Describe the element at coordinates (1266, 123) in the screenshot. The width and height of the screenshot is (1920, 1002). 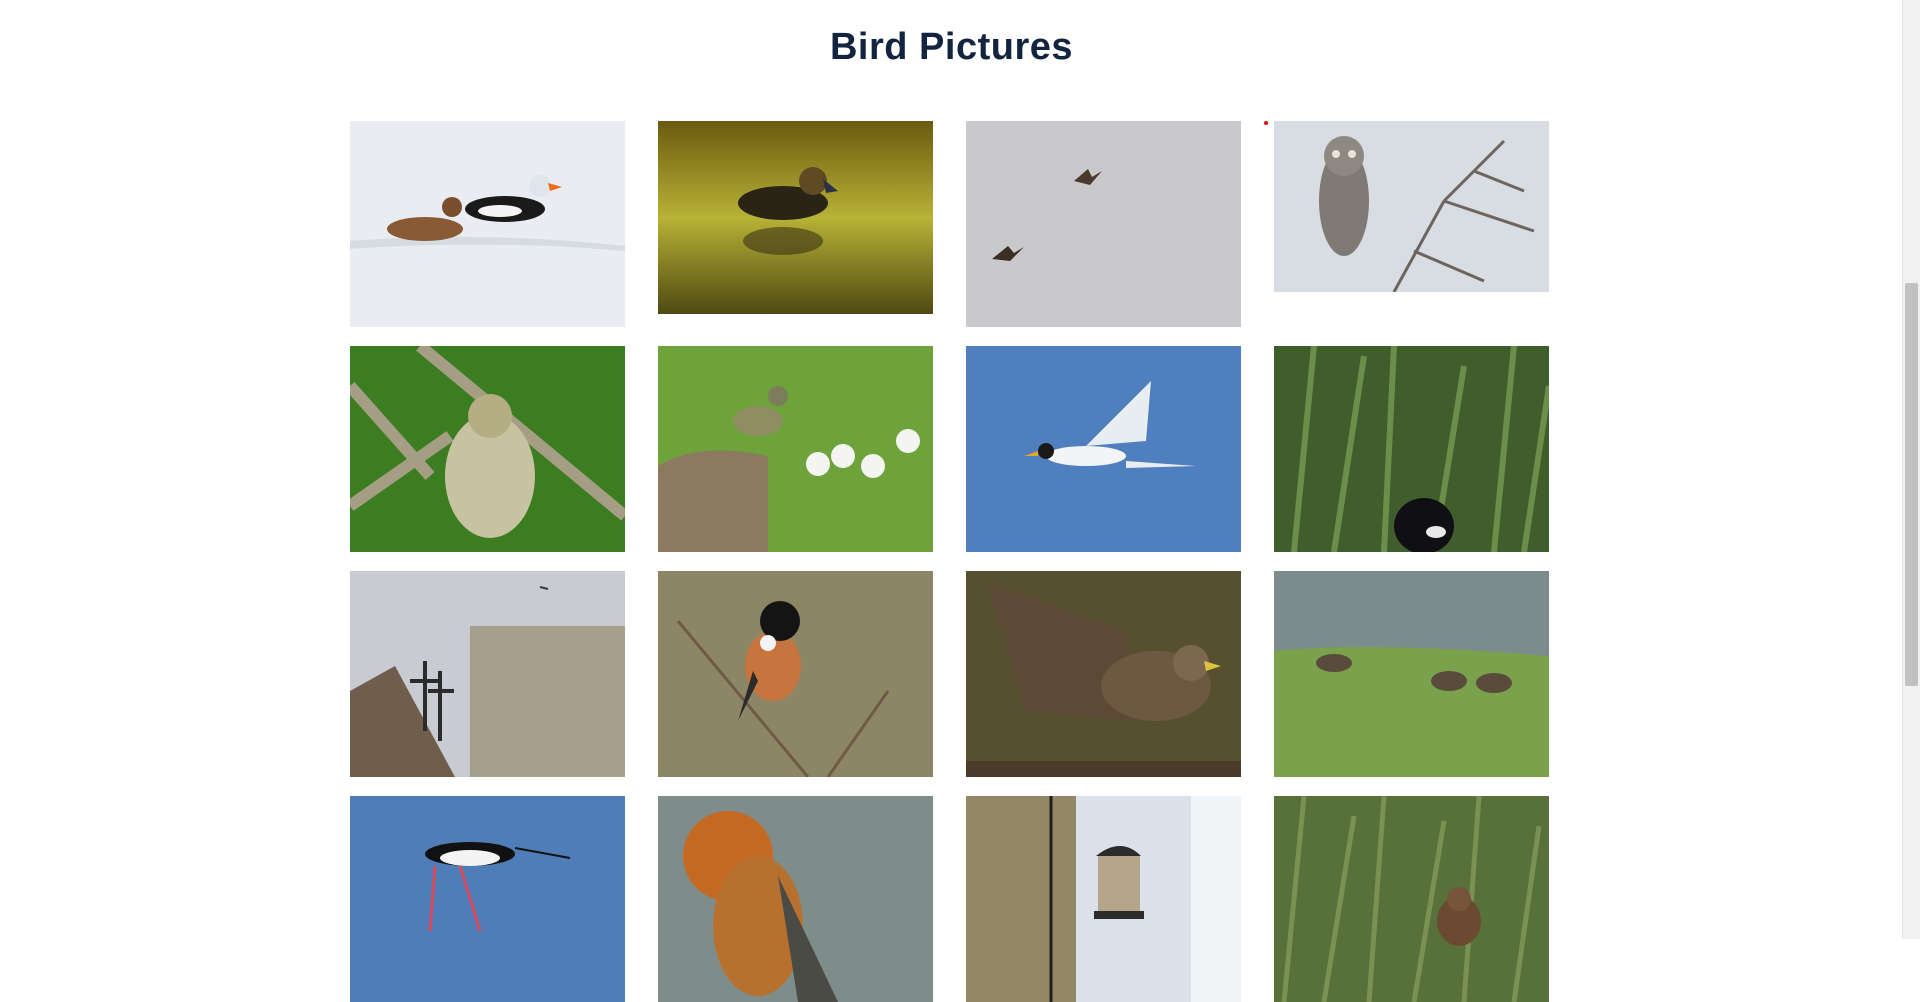
I see `cursor-marker` at that location.